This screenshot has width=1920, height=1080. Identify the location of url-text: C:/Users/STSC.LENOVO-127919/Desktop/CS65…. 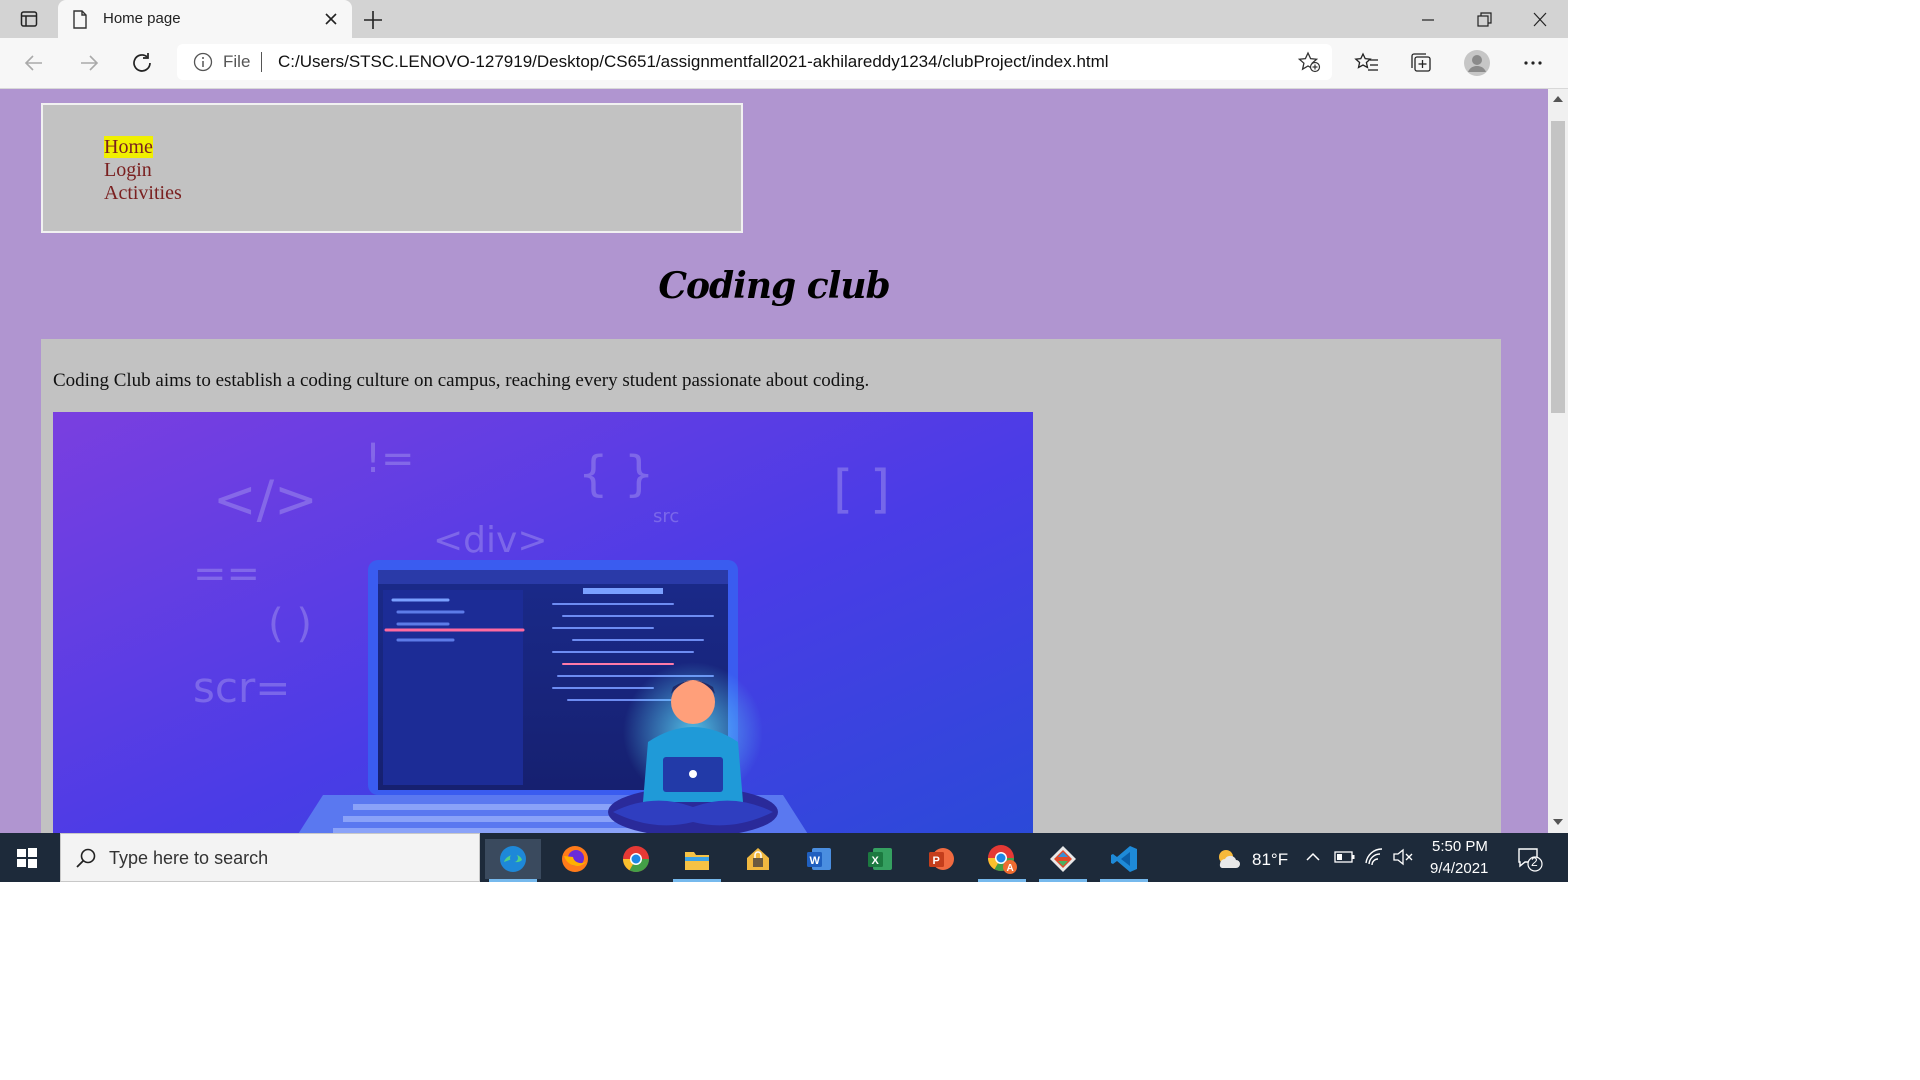
(693, 62).